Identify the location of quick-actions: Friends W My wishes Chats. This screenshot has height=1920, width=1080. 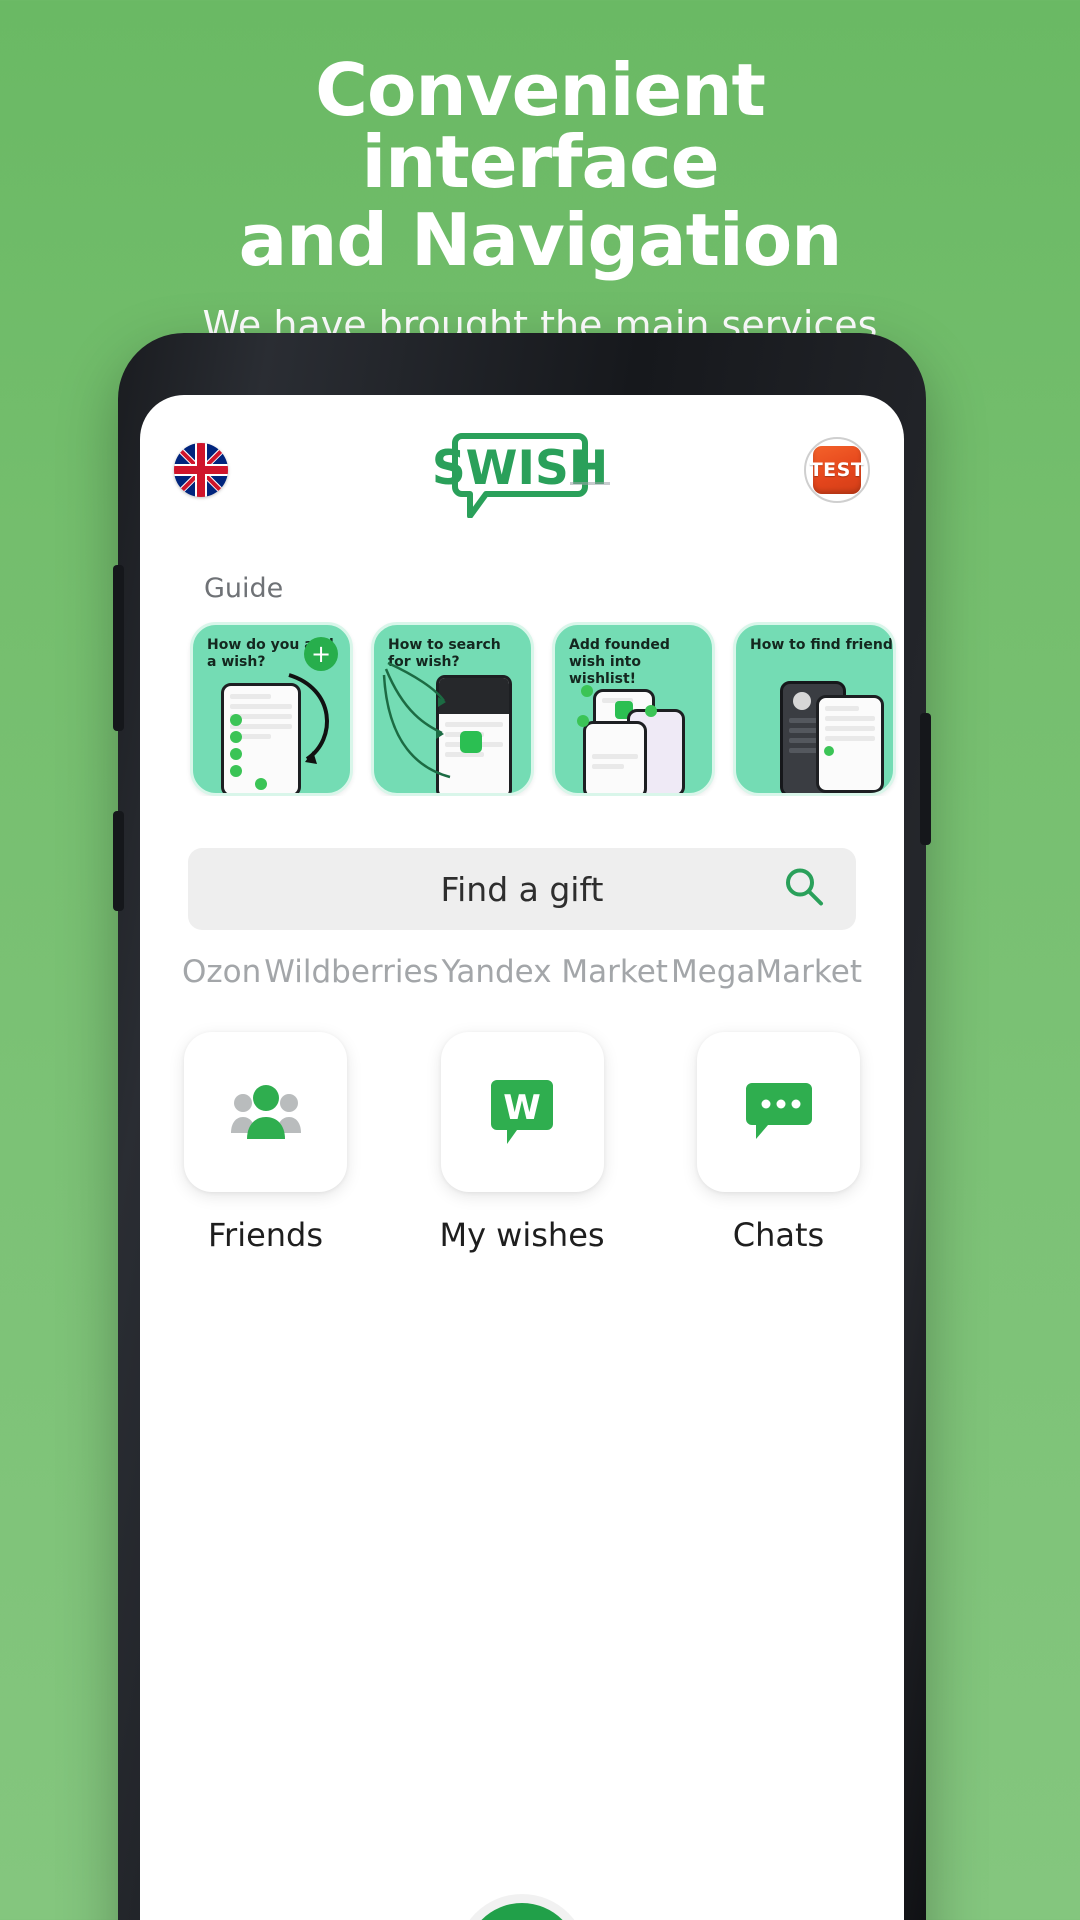
(522, 1143).